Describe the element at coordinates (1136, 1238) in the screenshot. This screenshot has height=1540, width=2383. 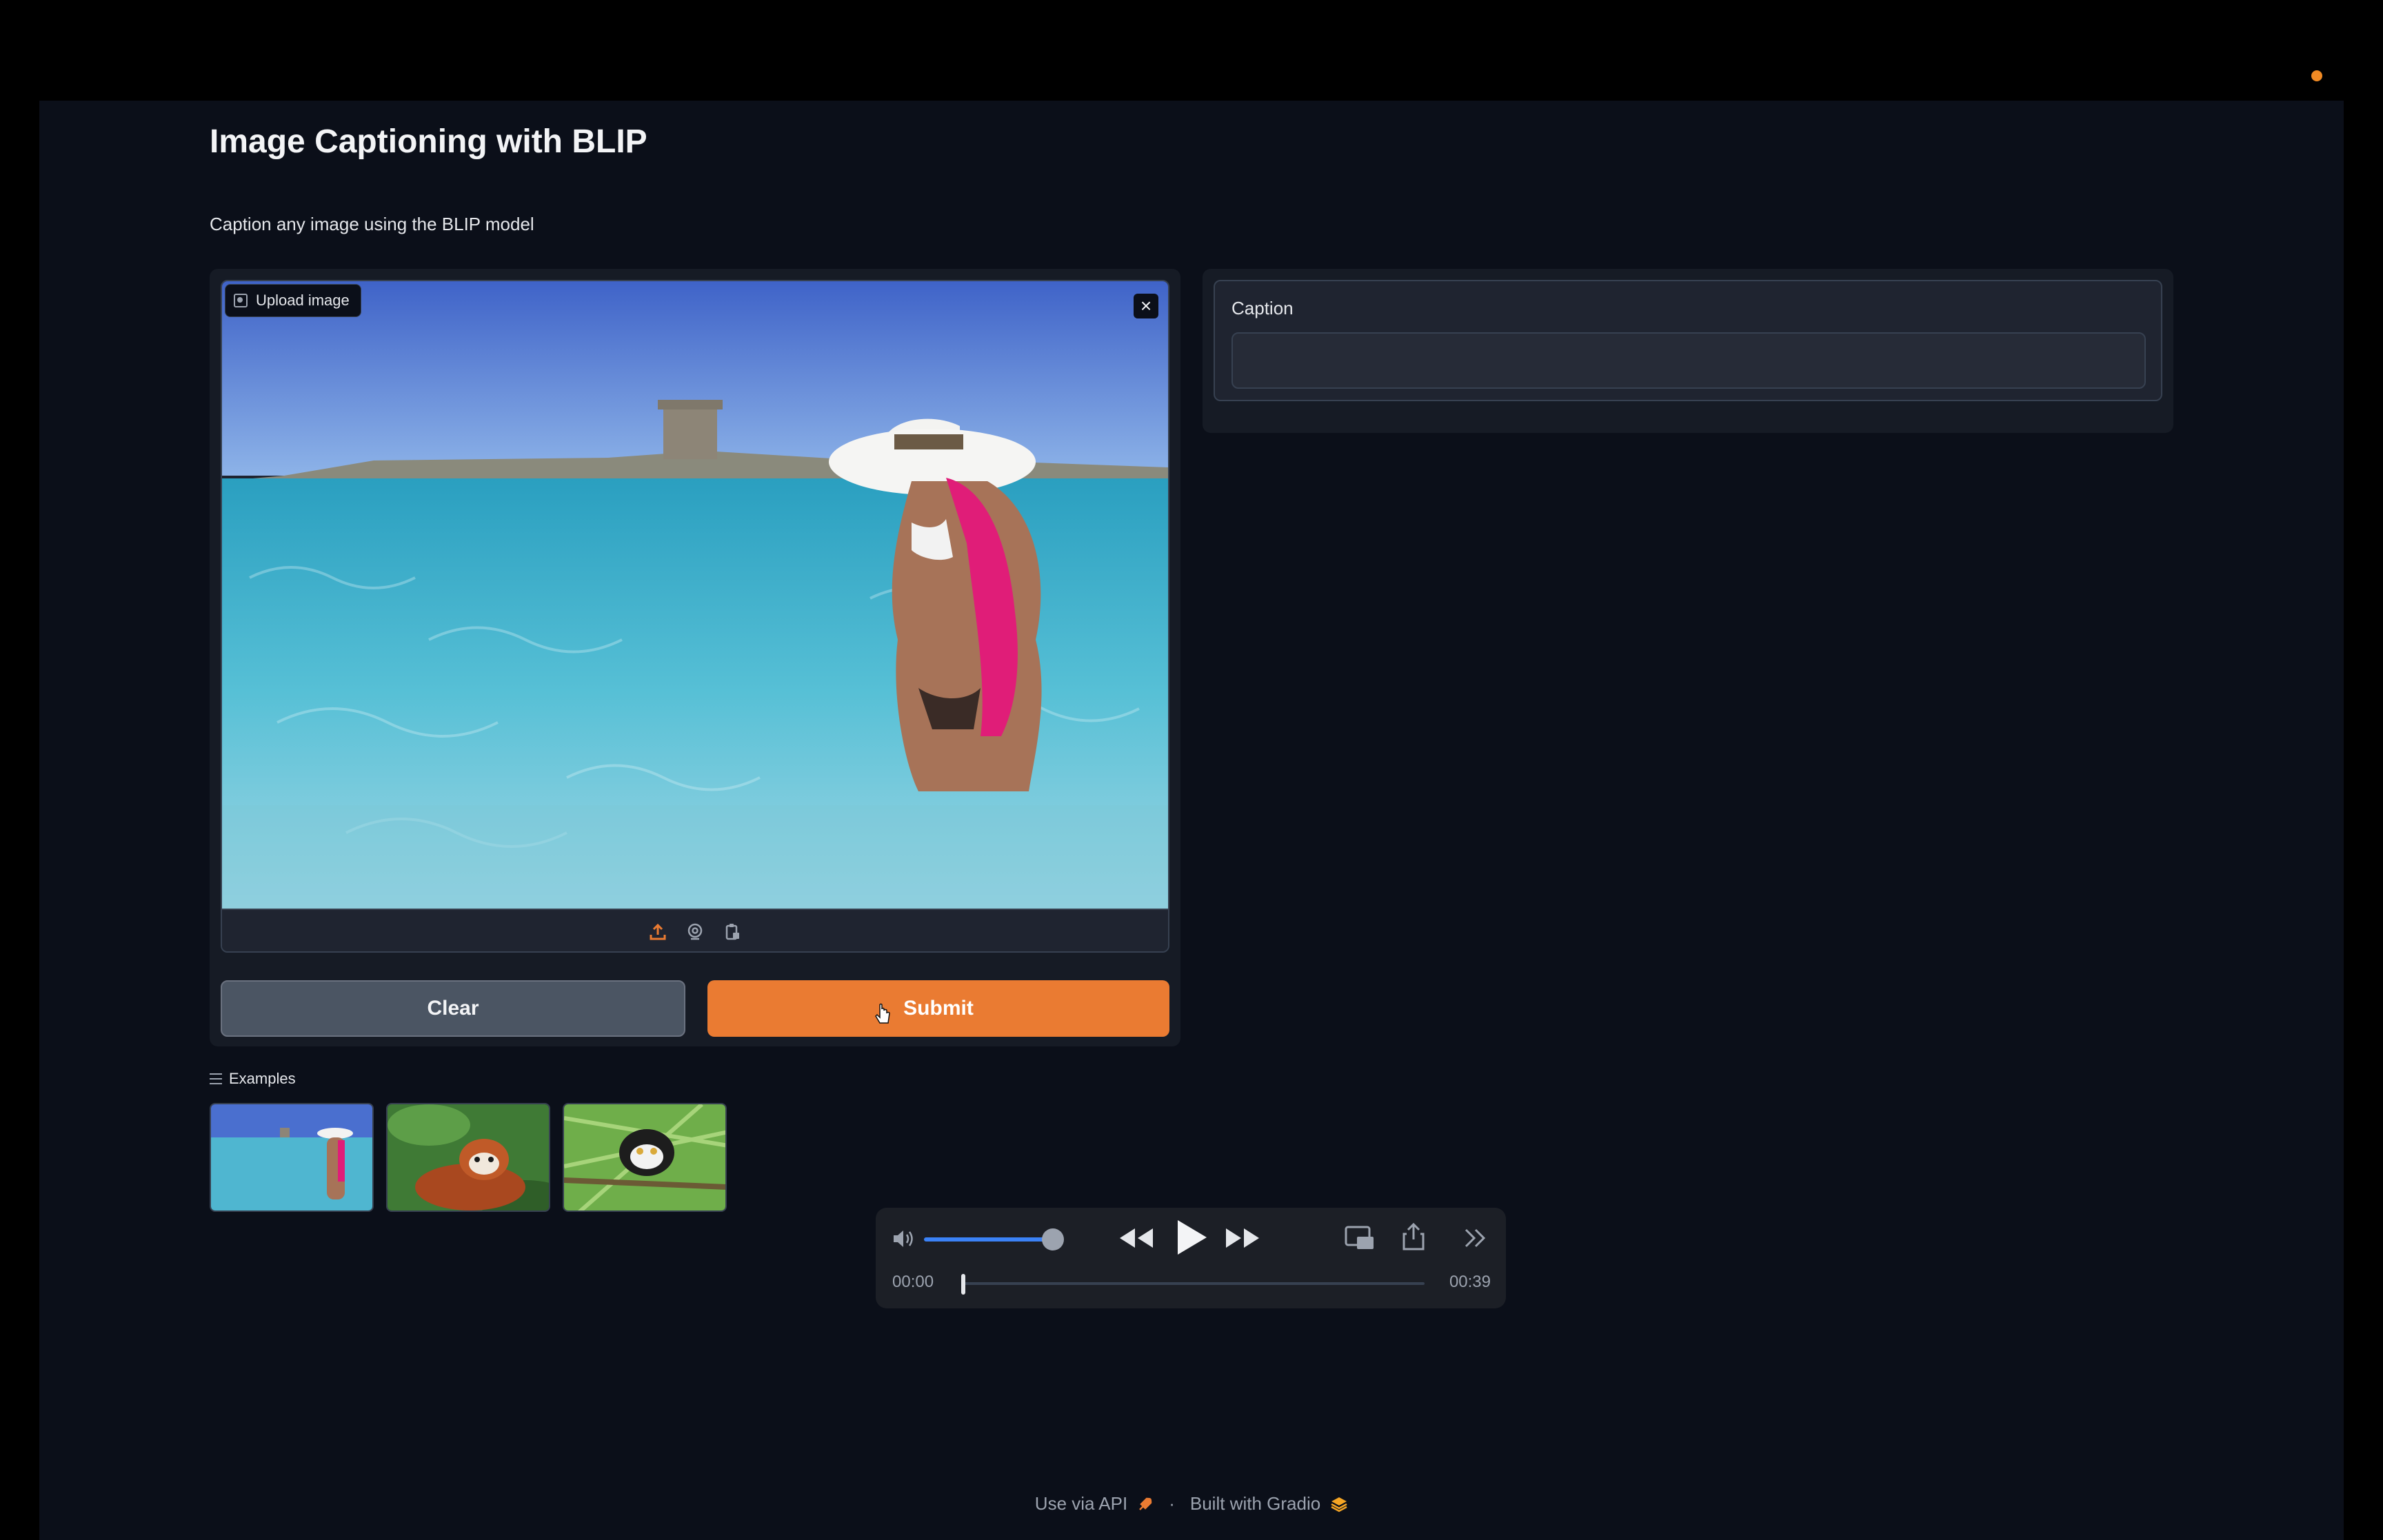
I see `rewind-icon` at that location.